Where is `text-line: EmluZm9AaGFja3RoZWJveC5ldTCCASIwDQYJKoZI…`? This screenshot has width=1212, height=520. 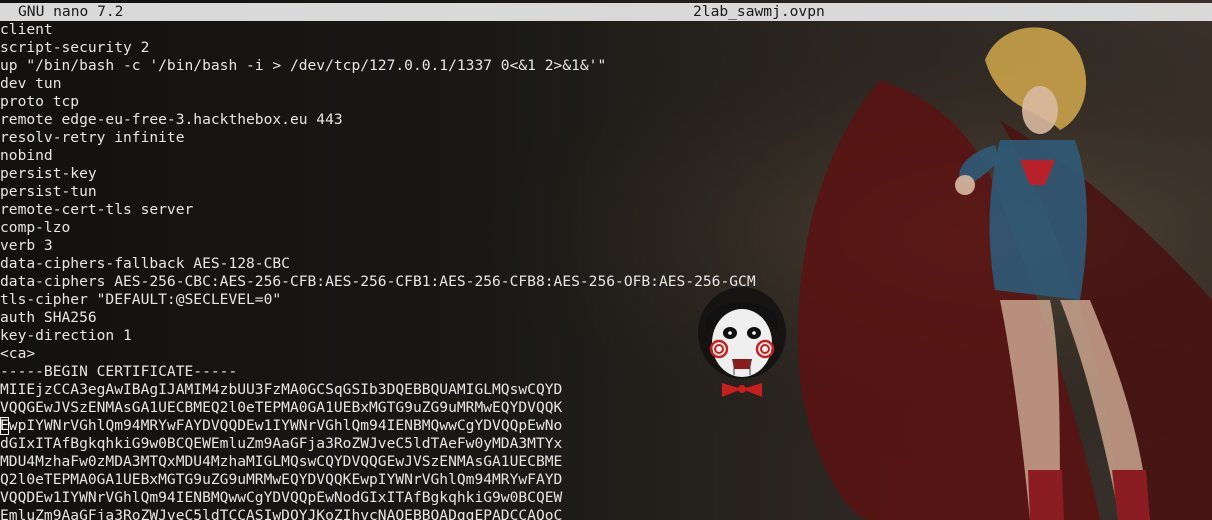 text-line: EmluZm9AaGFja3RoZWJveC5ldTCCASIwDQYJKoZI… is located at coordinates (606, 513).